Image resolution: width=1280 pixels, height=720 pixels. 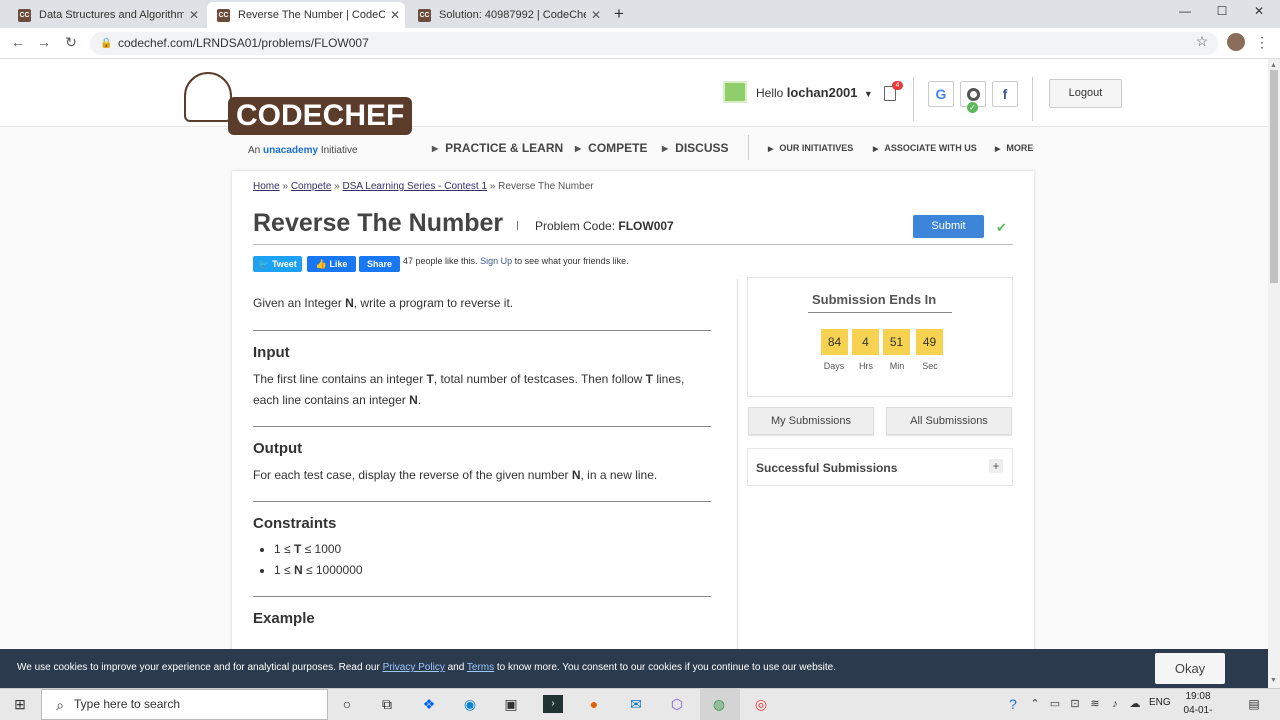 I want to click on forward-arrow-icon: →, so click(x=44, y=42).